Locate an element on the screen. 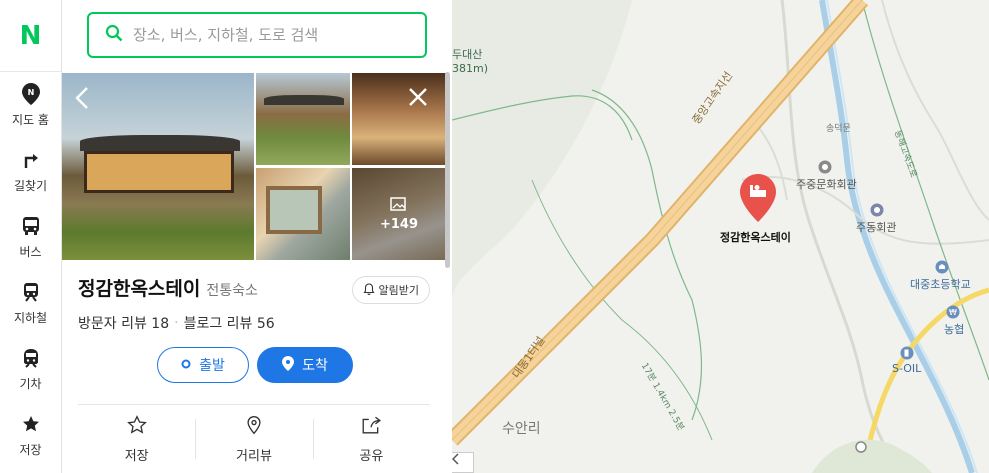  prev-photo-button is located at coordinates (86, 99).